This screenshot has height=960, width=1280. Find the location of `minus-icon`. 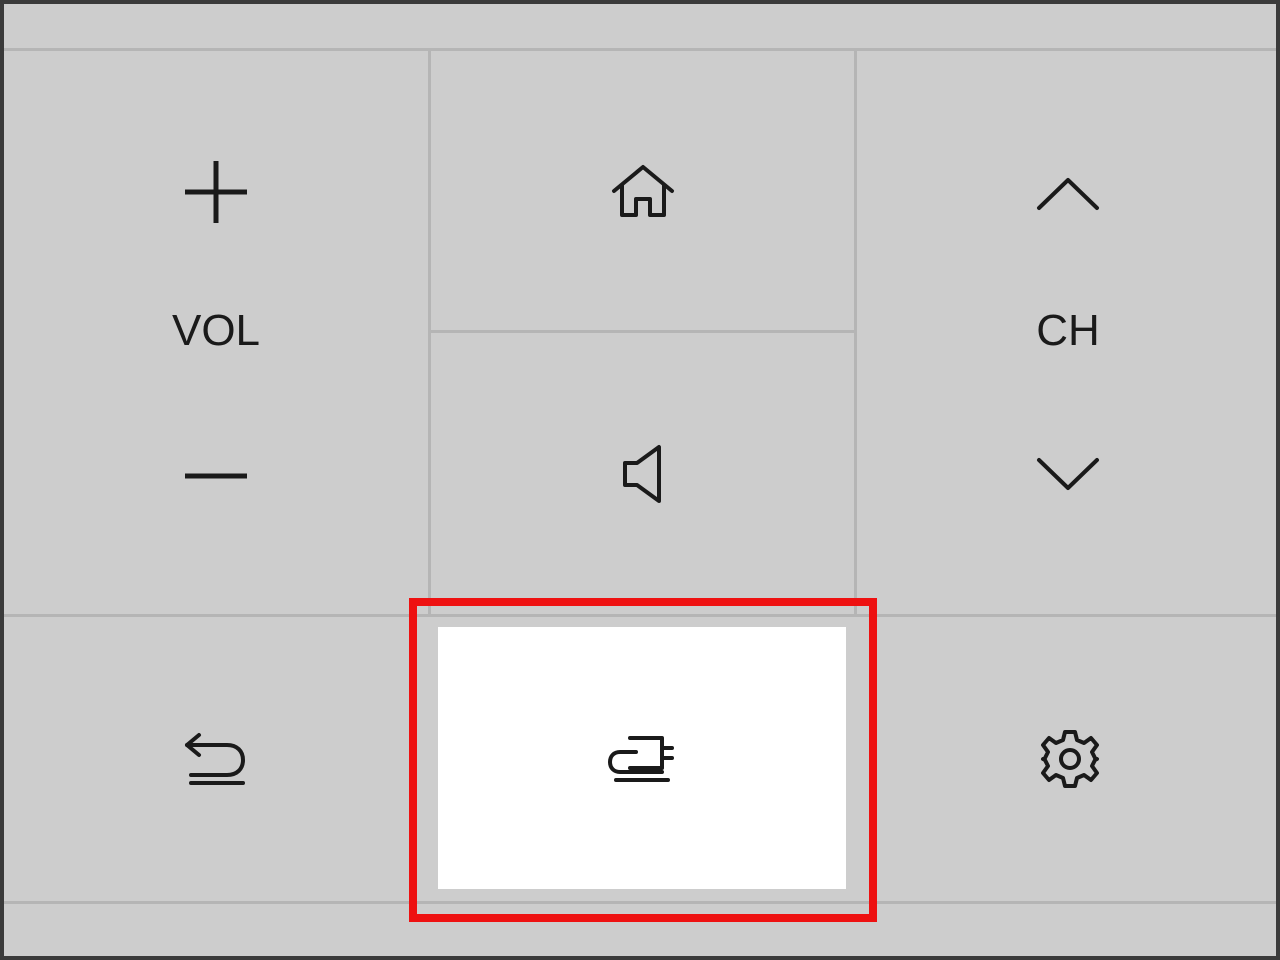

minus-icon is located at coordinates (216, 476).